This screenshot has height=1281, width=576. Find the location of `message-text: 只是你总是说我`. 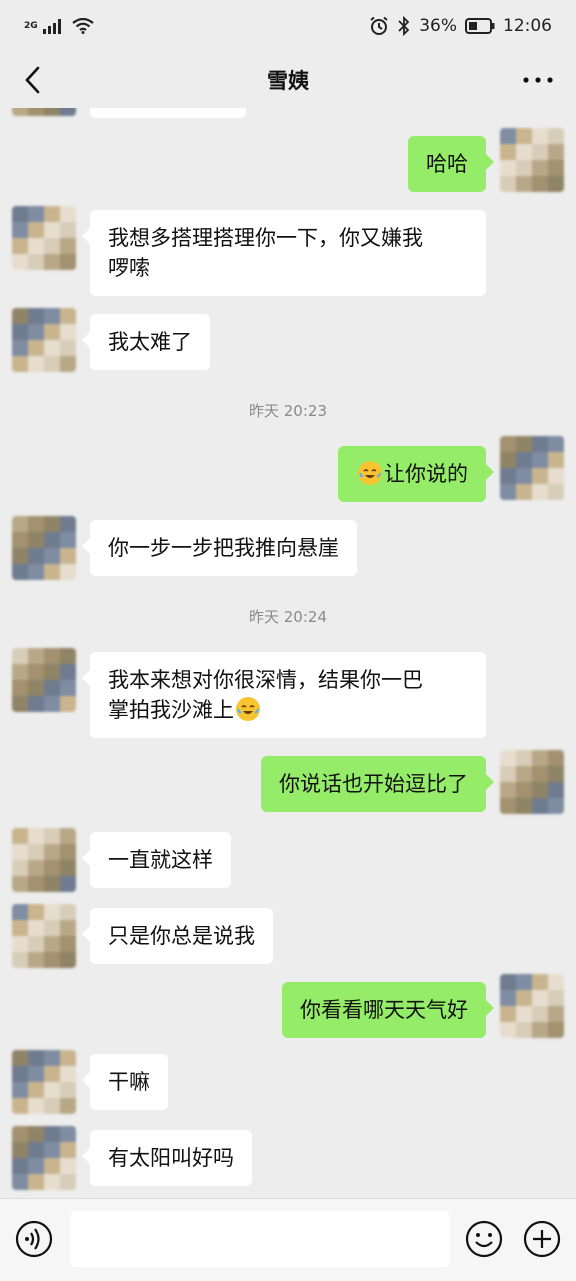

message-text: 只是你总是说我 is located at coordinates (181, 936).